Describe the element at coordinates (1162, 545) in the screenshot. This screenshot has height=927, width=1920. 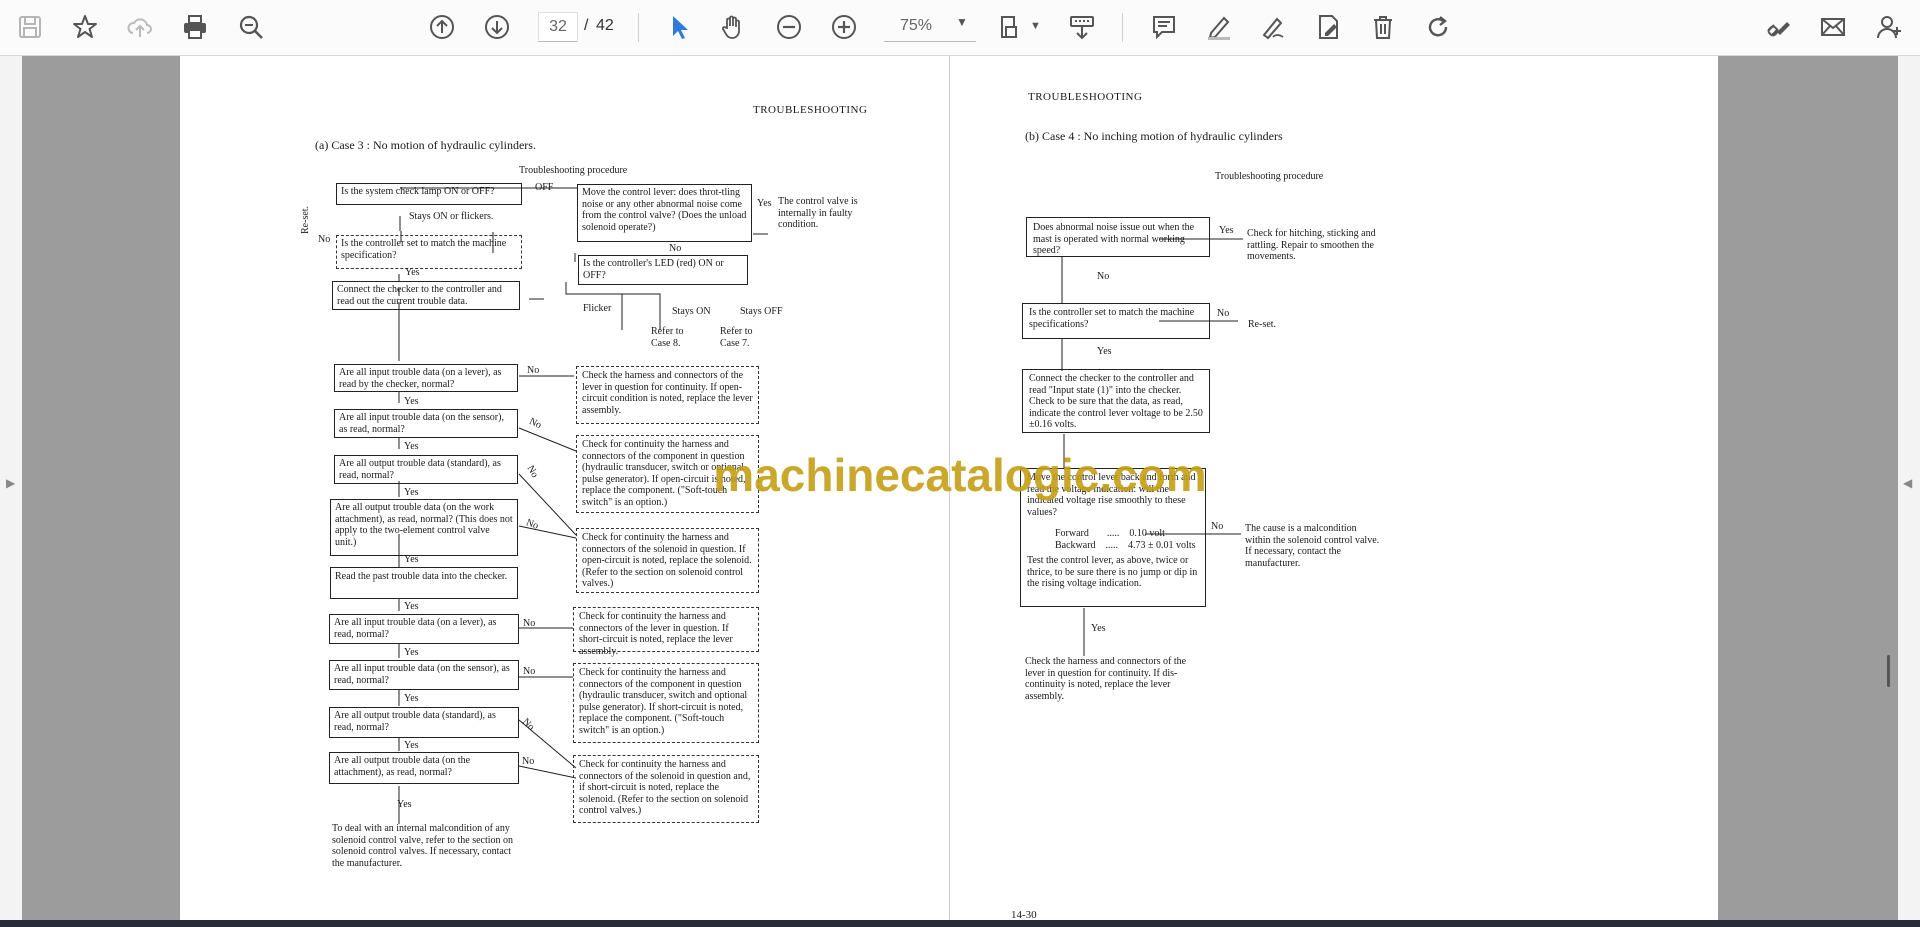
I see `backward-value: 4.73 ± 0.01 volts` at that location.